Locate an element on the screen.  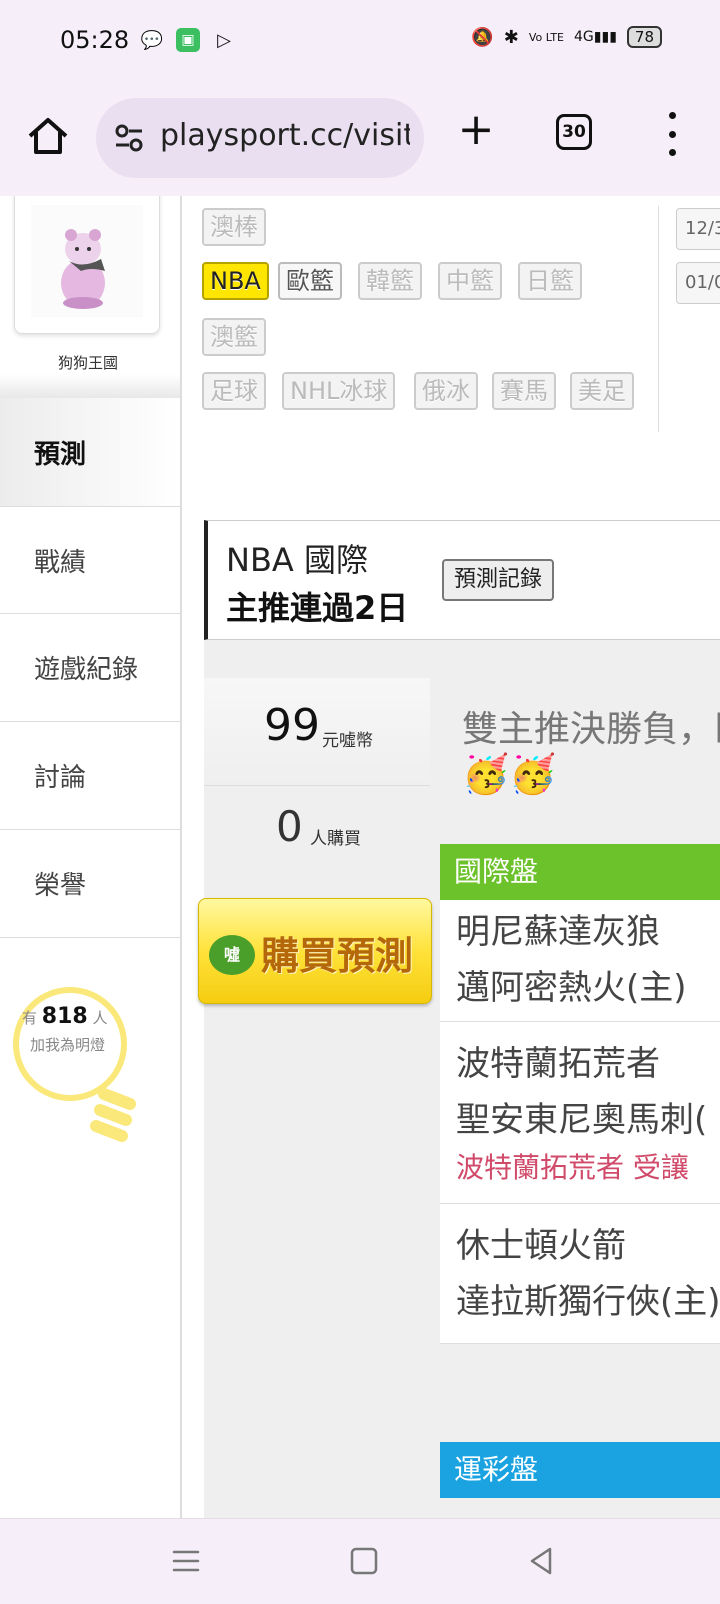
network-type: 4G is located at coordinates (584, 37).